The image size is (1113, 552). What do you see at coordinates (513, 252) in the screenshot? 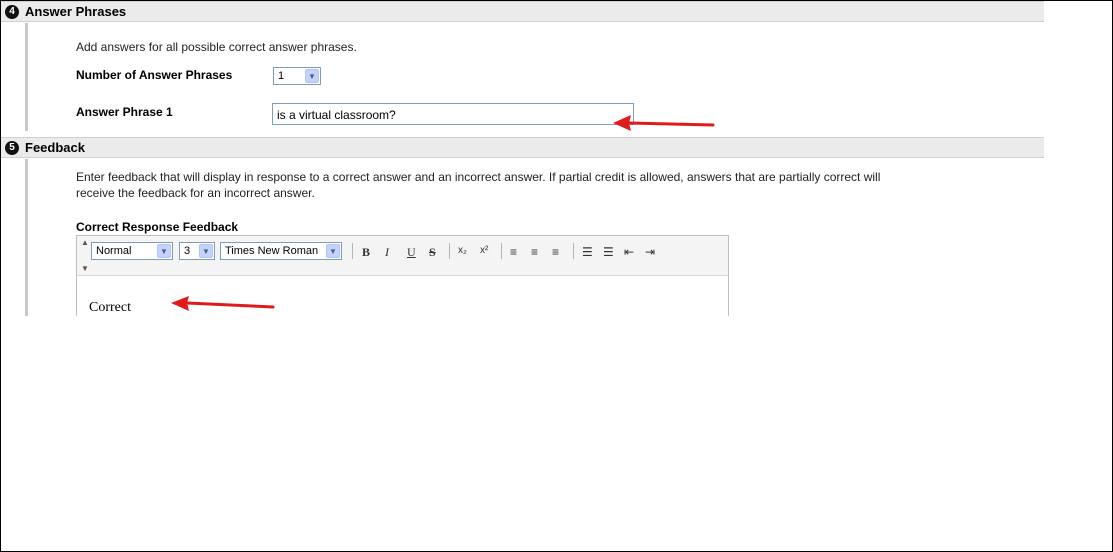
I see `align-left-icon: ≡` at bounding box center [513, 252].